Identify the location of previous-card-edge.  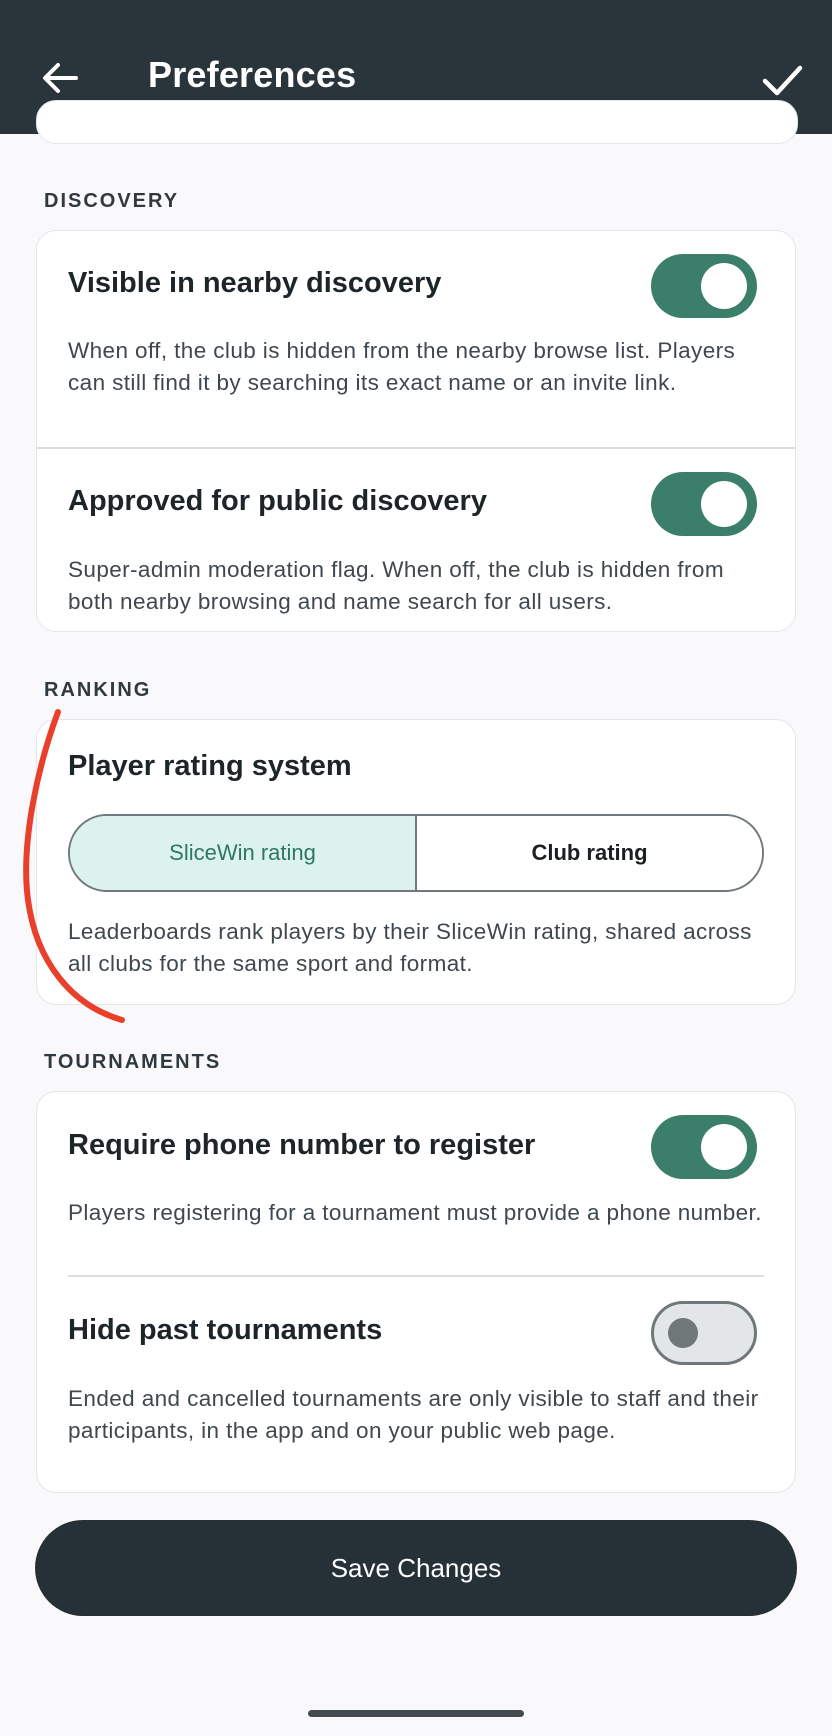
(417, 122).